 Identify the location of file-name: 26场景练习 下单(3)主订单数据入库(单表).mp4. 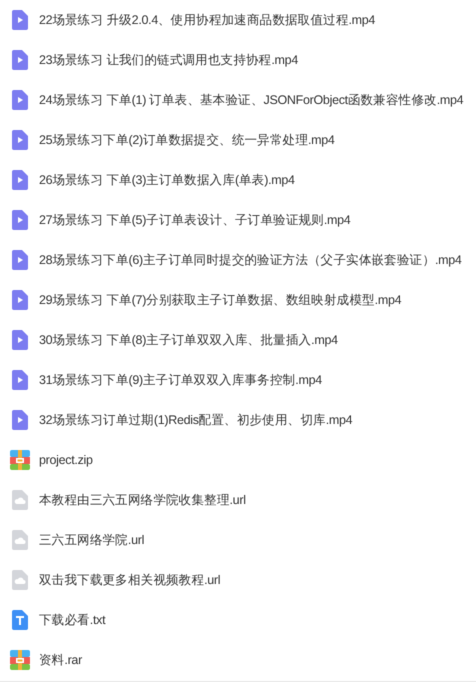
(167, 180).